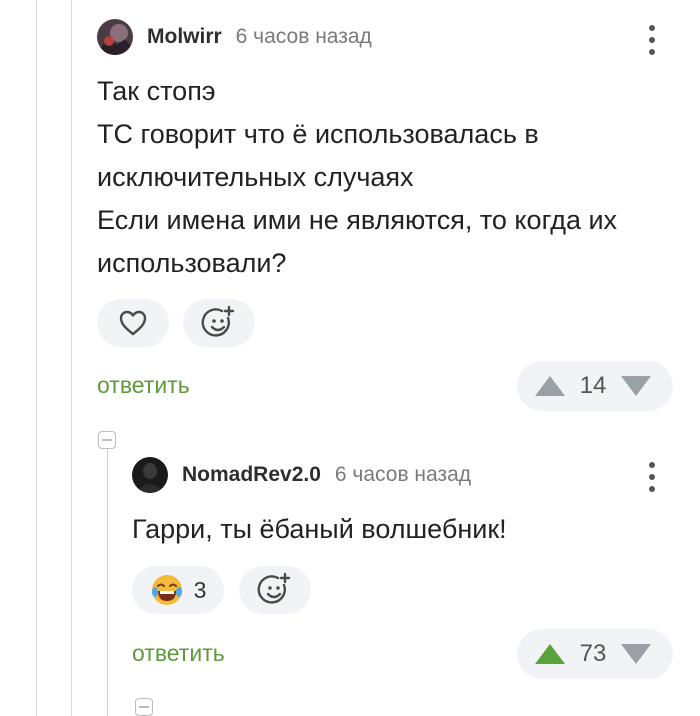  I want to click on comment-header: NomadRev2.0 6 часов назад, so click(301, 475).